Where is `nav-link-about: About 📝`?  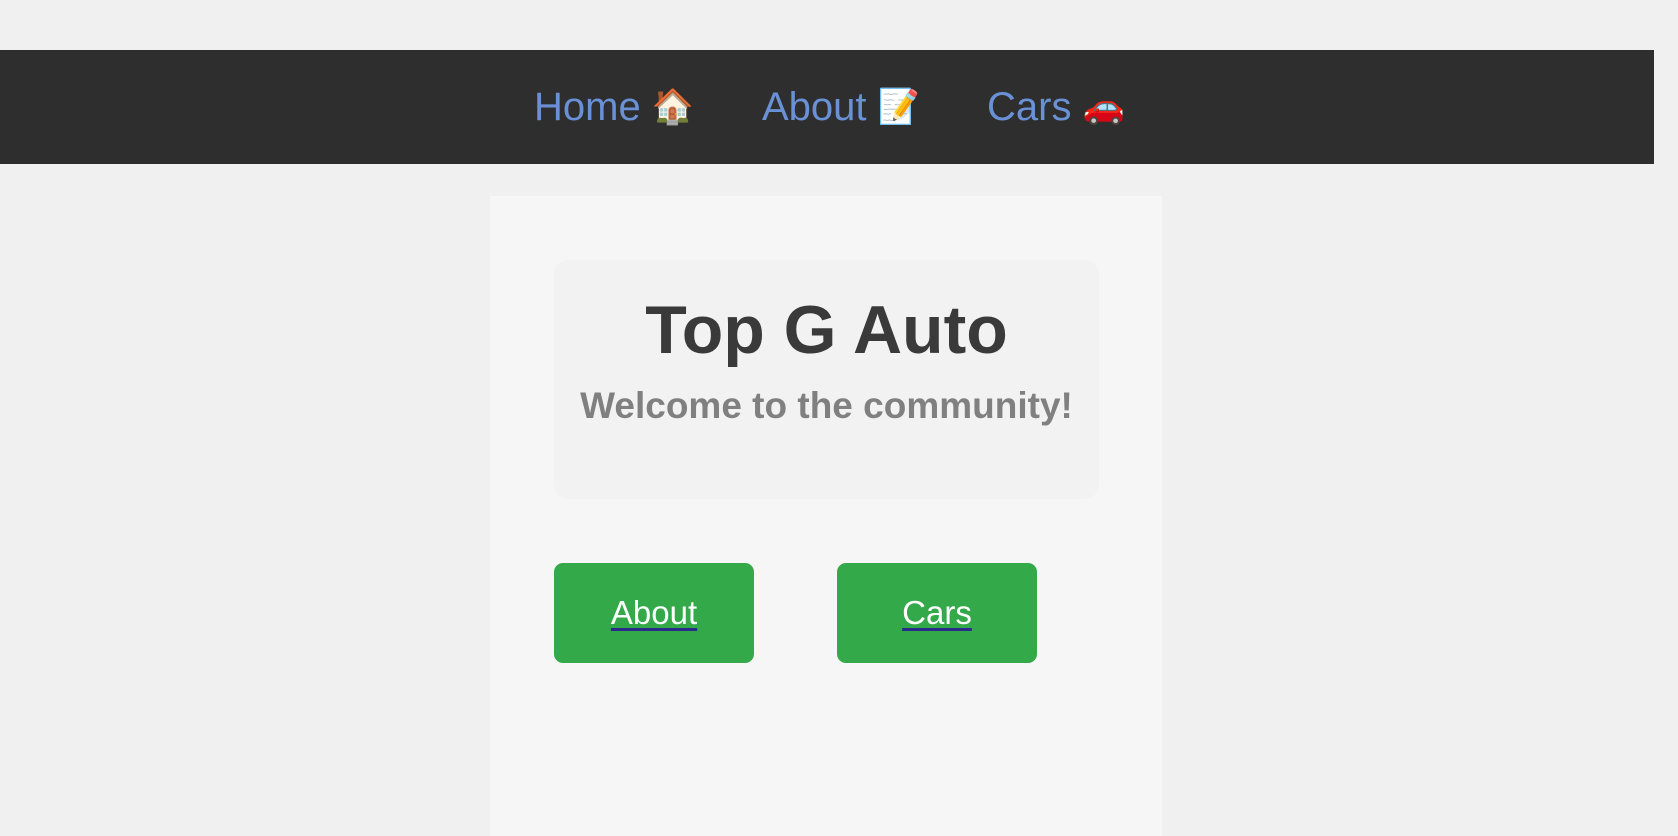 nav-link-about: About 📝 is located at coordinates (841, 107).